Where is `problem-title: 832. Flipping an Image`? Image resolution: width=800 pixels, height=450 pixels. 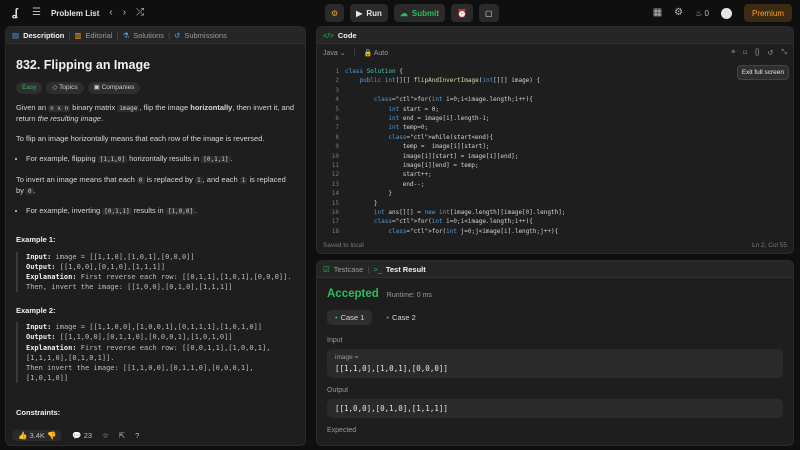
problem-title: 832. Flipping an Image is located at coordinates (155, 65).